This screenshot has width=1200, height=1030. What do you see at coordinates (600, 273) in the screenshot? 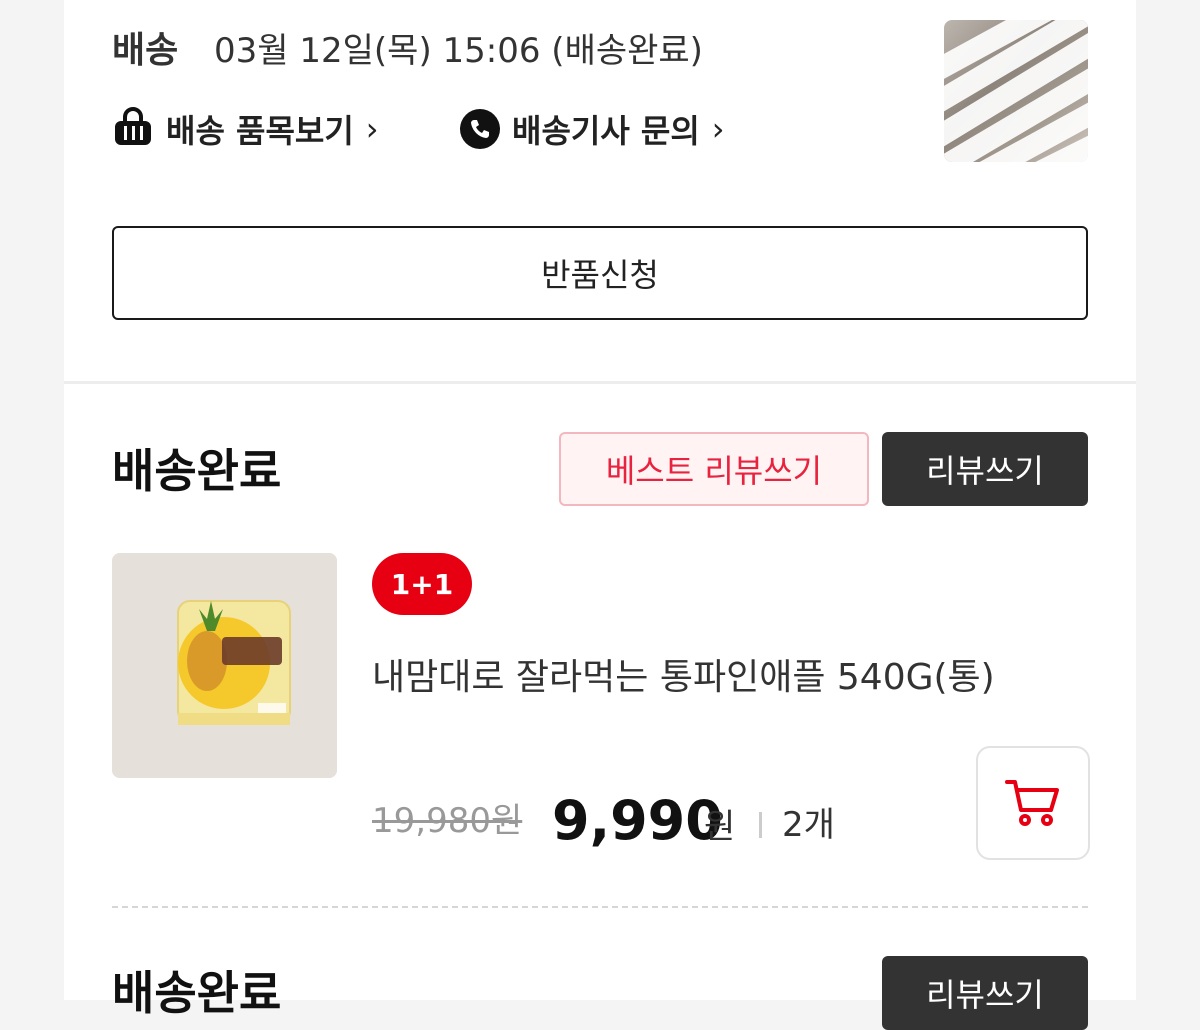
I see `return-request-button: 반품신청` at bounding box center [600, 273].